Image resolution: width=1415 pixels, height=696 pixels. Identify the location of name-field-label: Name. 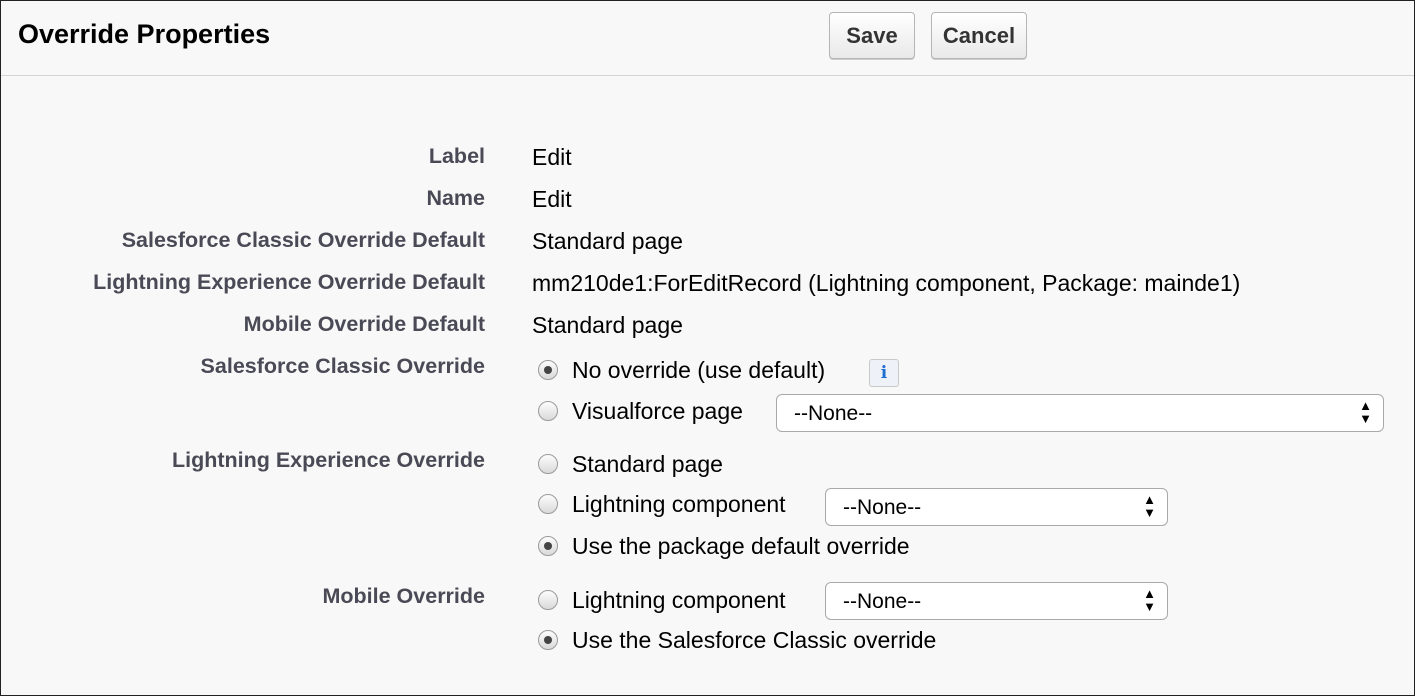
(455, 198).